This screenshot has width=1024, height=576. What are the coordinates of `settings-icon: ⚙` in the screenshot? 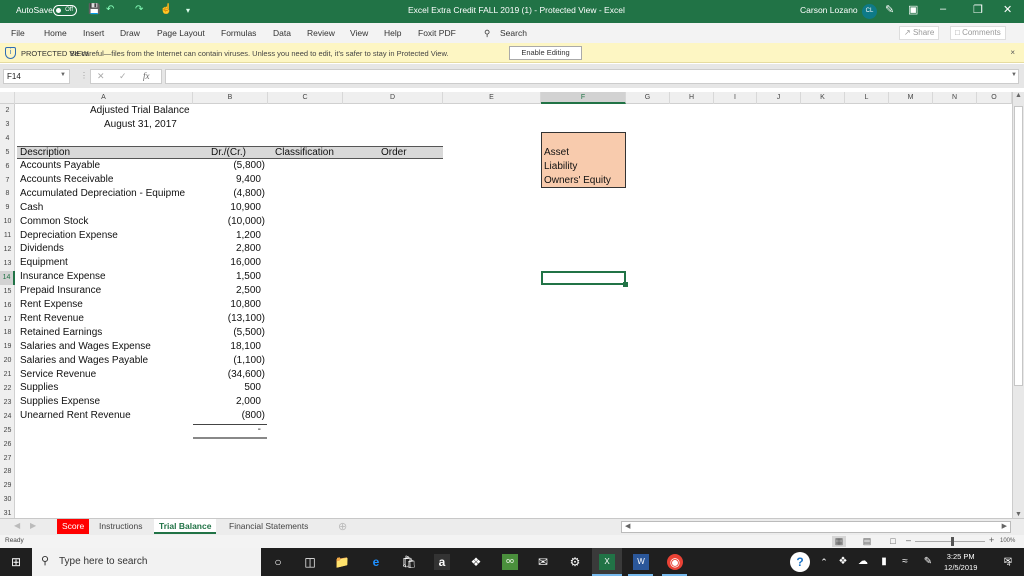 It's located at (575, 562).